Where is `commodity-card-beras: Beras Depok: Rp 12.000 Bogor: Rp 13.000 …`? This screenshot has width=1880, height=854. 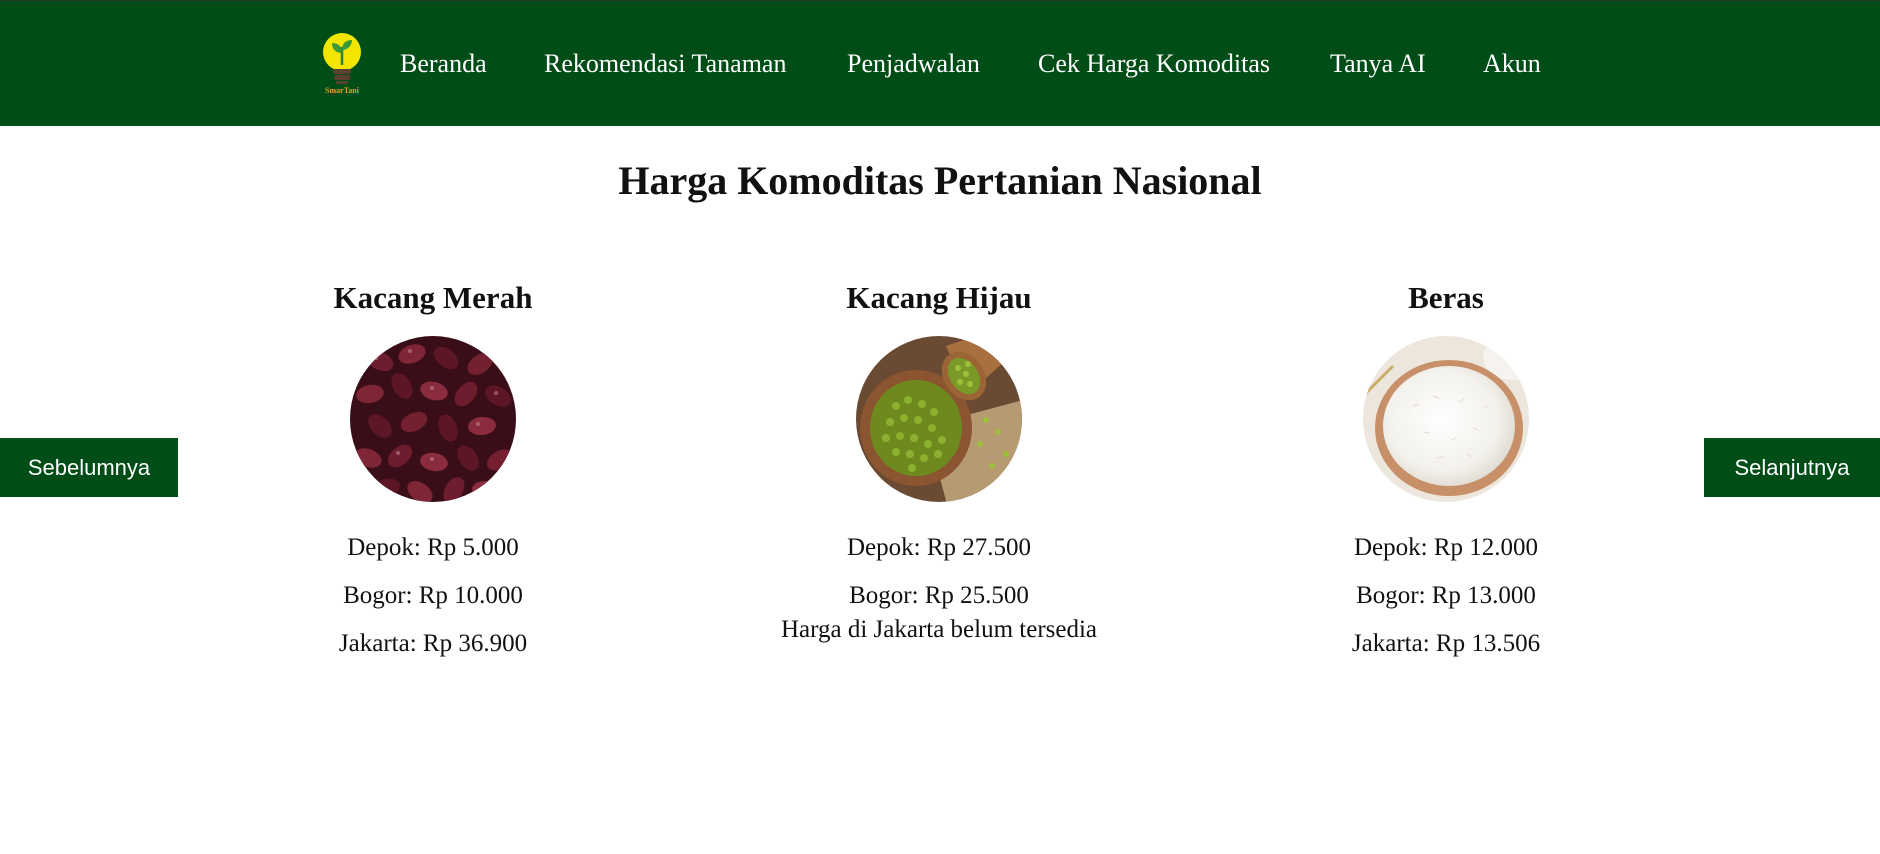 commodity-card-beras: Beras Depok: Rp 12.000 Bogor: Rp 13.000 … is located at coordinates (1446, 471).